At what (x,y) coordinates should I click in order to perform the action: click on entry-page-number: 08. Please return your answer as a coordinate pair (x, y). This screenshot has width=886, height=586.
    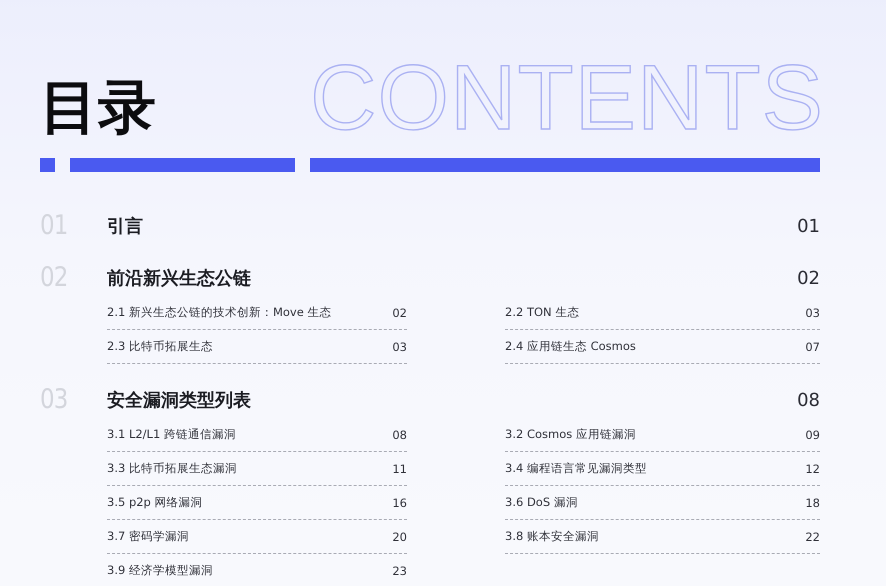
    Looking at the image, I should click on (399, 435).